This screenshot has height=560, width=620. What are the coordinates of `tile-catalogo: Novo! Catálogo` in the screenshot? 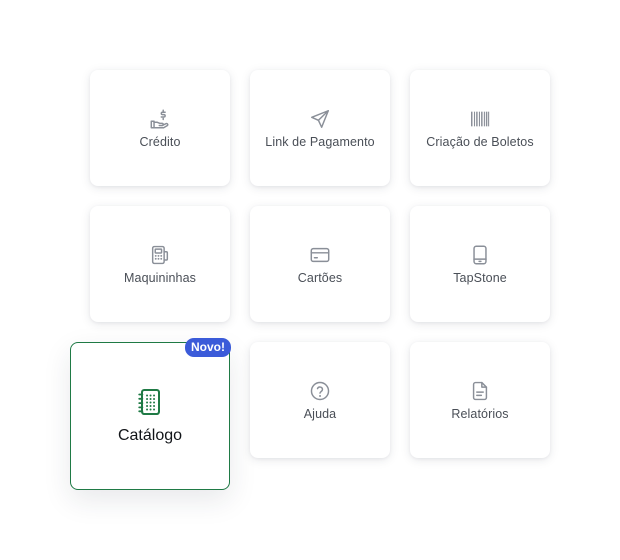 It's located at (150, 414).